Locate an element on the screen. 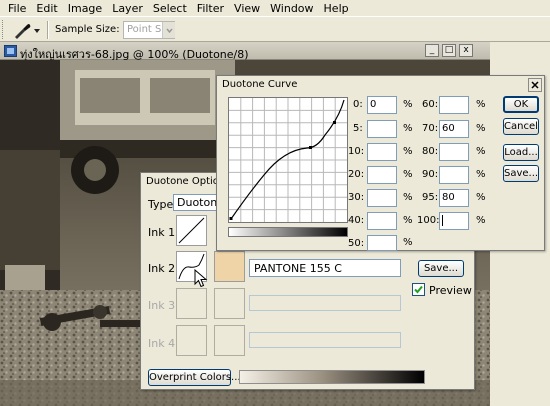  entry-100-pct: % is located at coordinates (481, 220).